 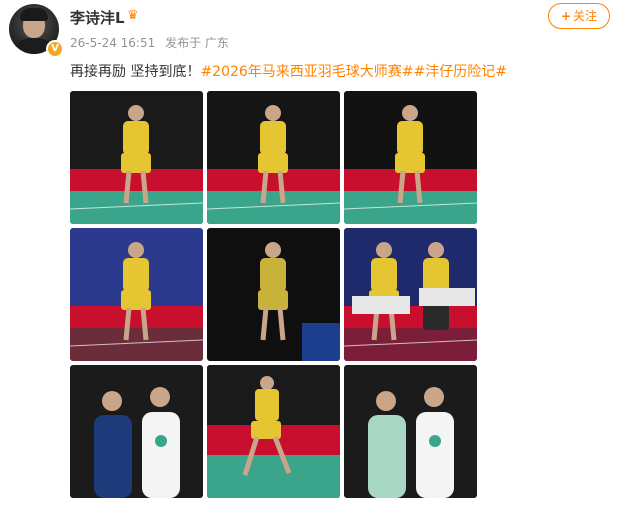 I want to click on post-time: 26-5-24 16:51, so click(x=112, y=43).